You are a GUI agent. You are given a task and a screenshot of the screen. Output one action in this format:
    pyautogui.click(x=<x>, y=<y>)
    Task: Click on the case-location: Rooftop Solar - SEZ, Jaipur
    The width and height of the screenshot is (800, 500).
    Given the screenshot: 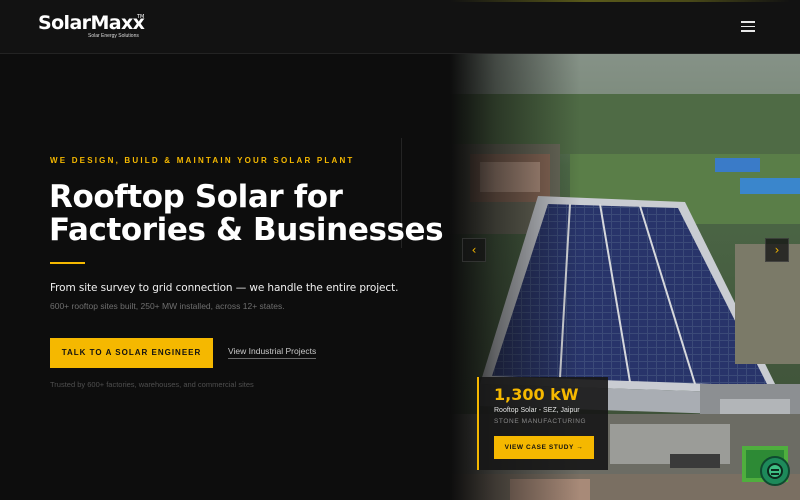 What is the action you would take?
    pyautogui.click(x=537, y=410)
    